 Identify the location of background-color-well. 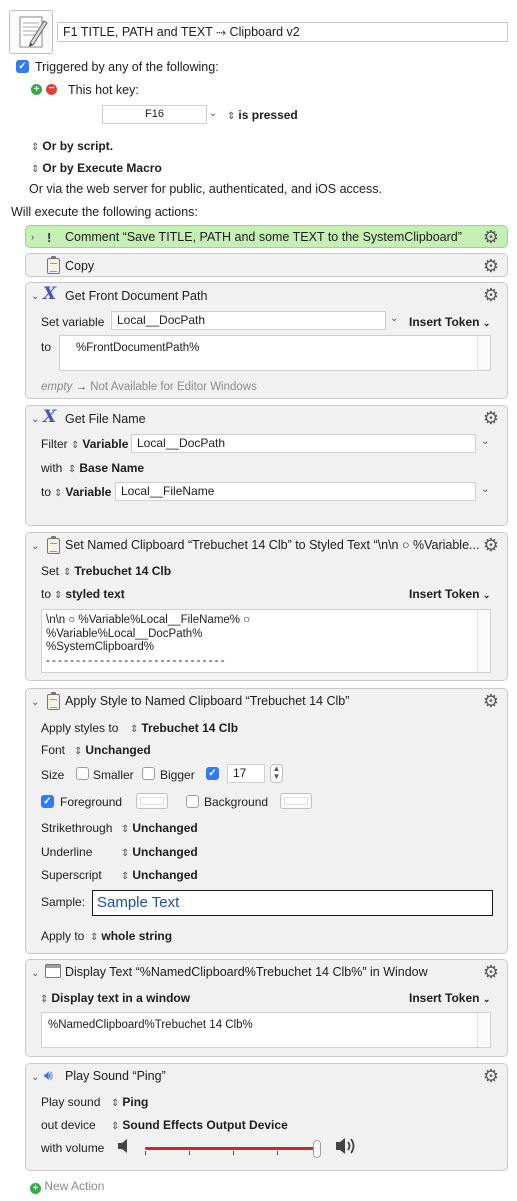
(296, 801).